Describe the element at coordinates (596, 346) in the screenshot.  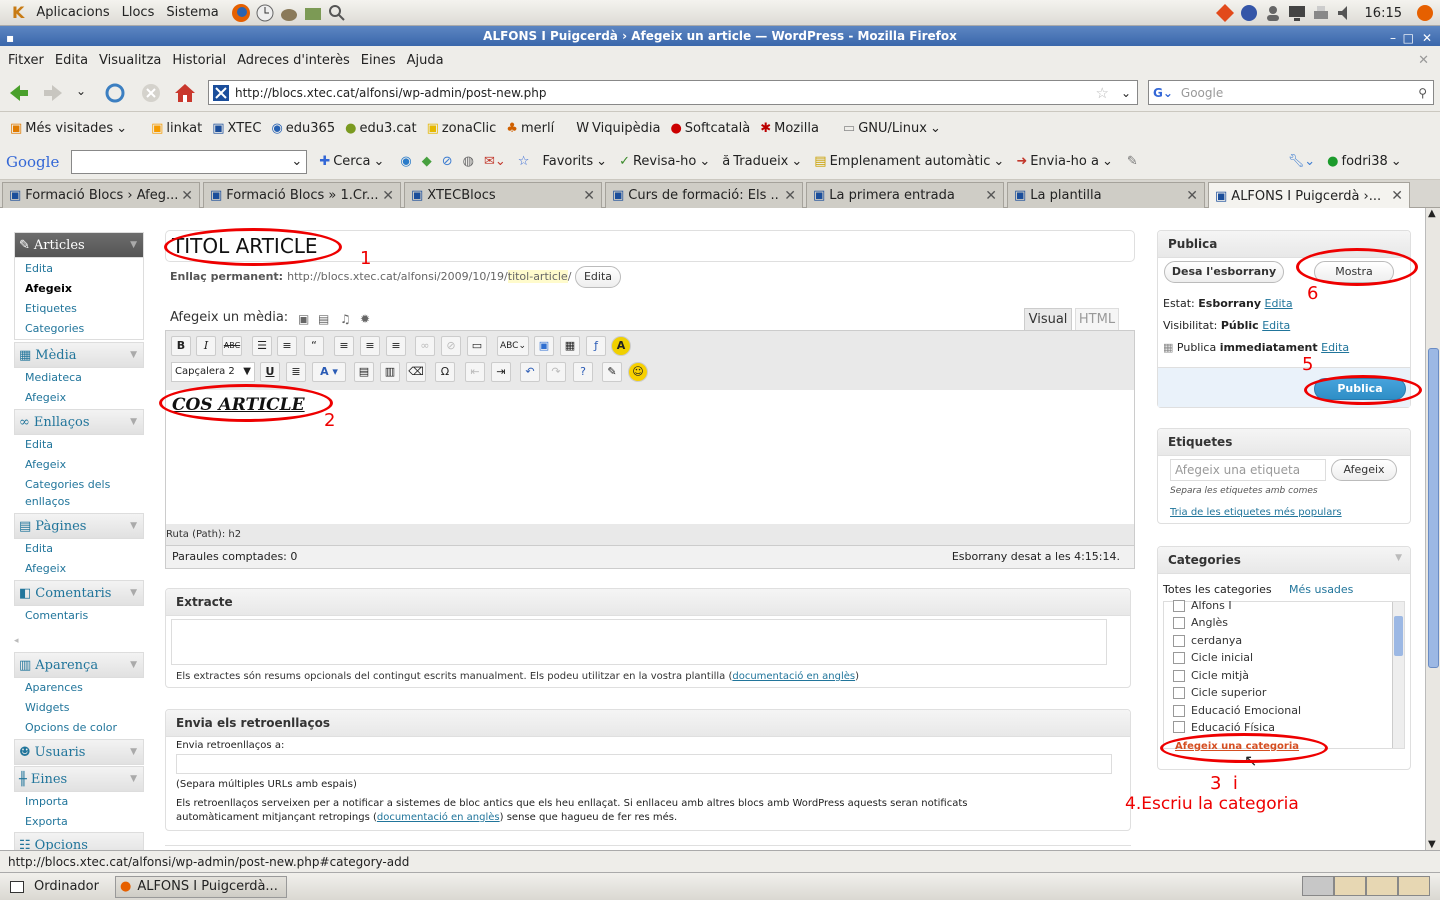
I see `flash-icon: ƒ` at that location.